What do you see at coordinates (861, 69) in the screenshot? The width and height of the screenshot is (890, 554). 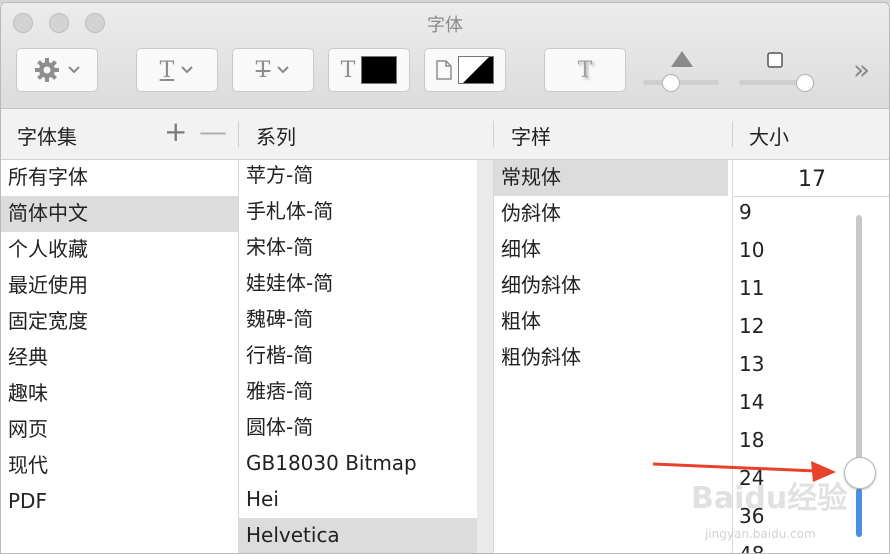 I see `overflow-chevron-icon: »` at bounding box center [861, 69].